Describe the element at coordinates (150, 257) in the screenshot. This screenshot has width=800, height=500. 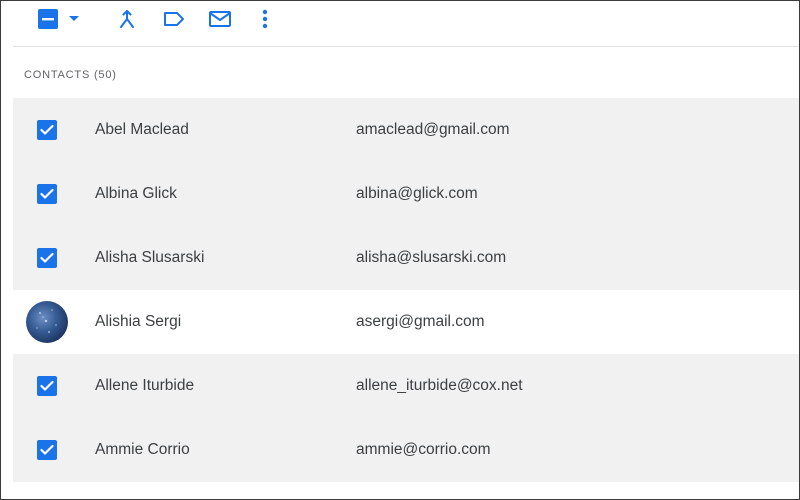
I see `contact-name: Alisha Slusarski` at that location.